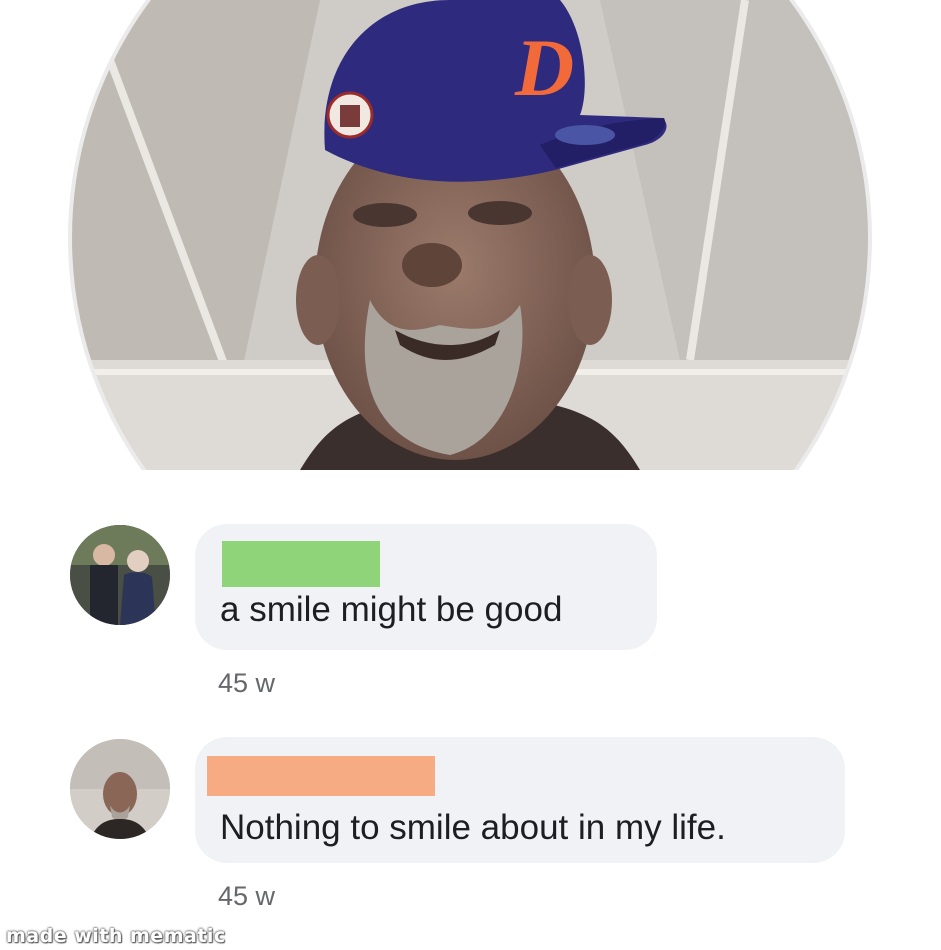 This screenshot has width=941, height=950. Describe the element at coordinates (116, 936) in the screenshot. I see `watermark: made with mematic` at that location.